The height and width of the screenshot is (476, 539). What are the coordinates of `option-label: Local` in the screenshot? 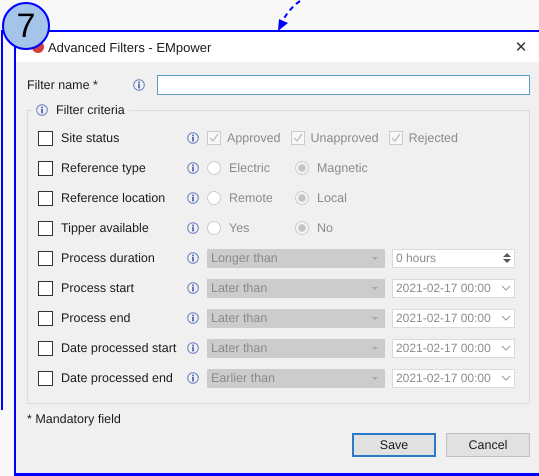 It's located at (332, 198).